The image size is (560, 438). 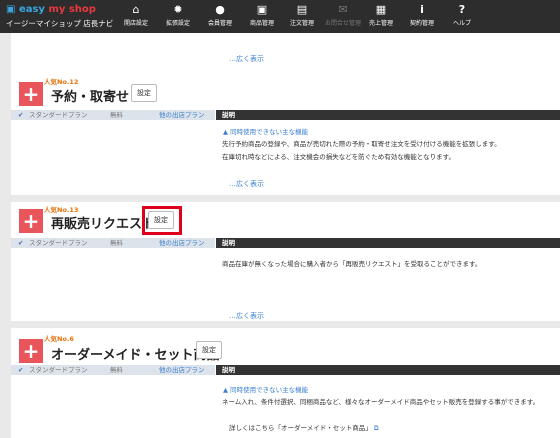 What do you see at coordinates (59, 16) in the screenshot?
I see `logo: ▣ easy my shop イージーマイショップ 店長ナビ` at bounding box center [59, 16].